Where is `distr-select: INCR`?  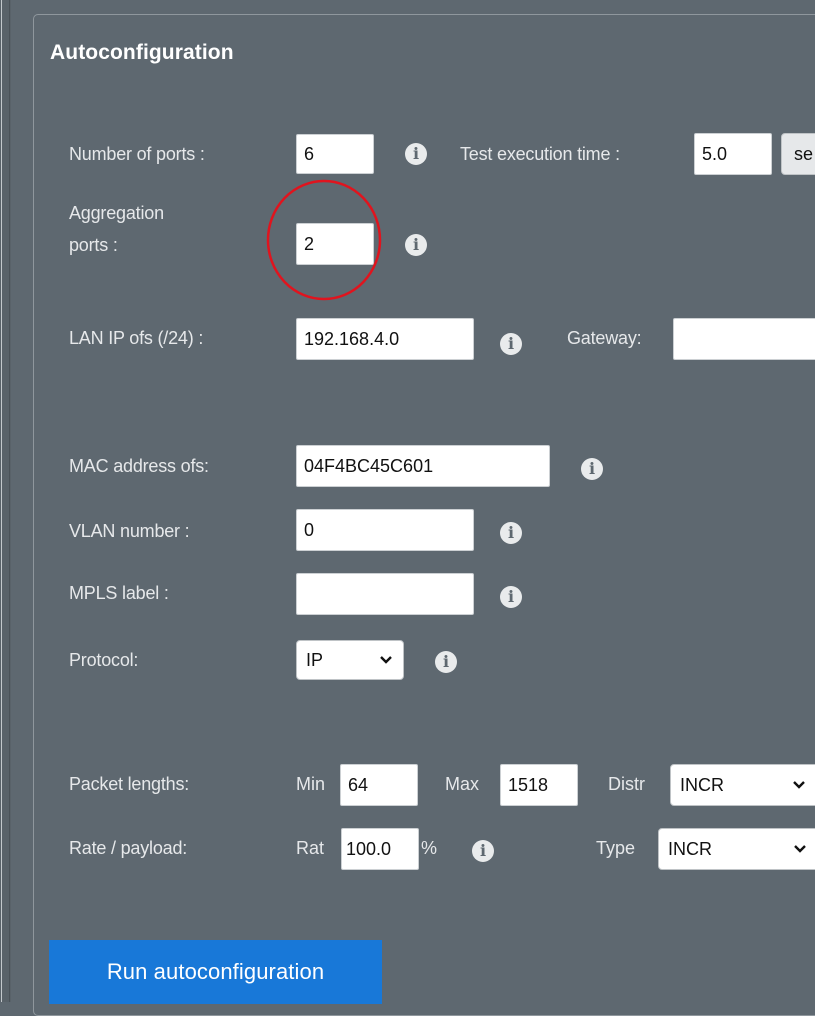 distr-select: INCR is located at coordinates (742, 785).